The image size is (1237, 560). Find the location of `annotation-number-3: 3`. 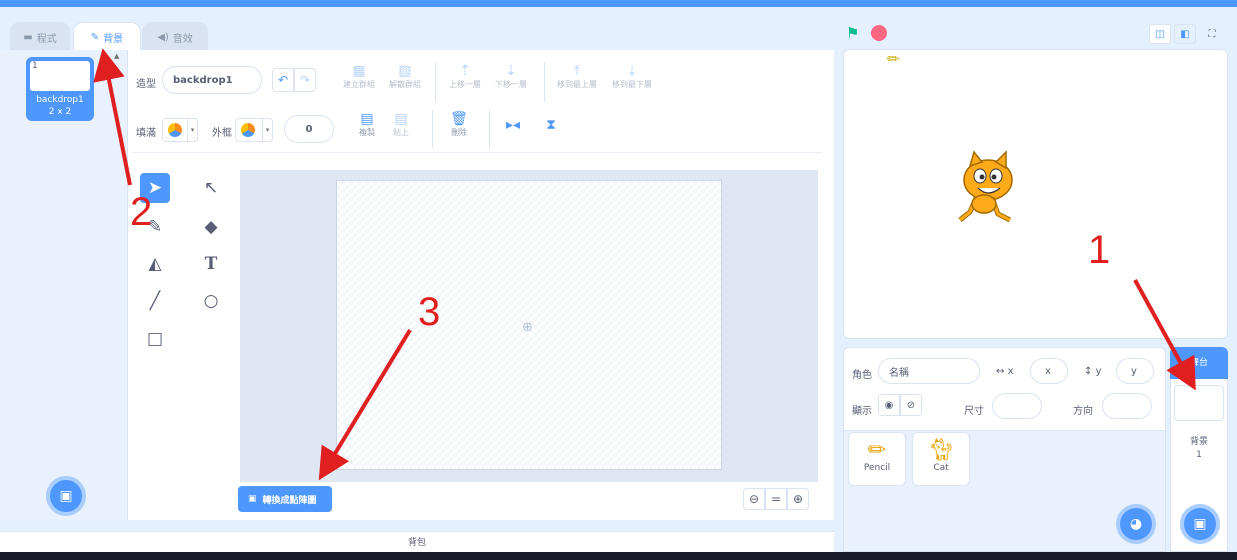

annotation-number-3: 3 is located at coordinates (429, 312).